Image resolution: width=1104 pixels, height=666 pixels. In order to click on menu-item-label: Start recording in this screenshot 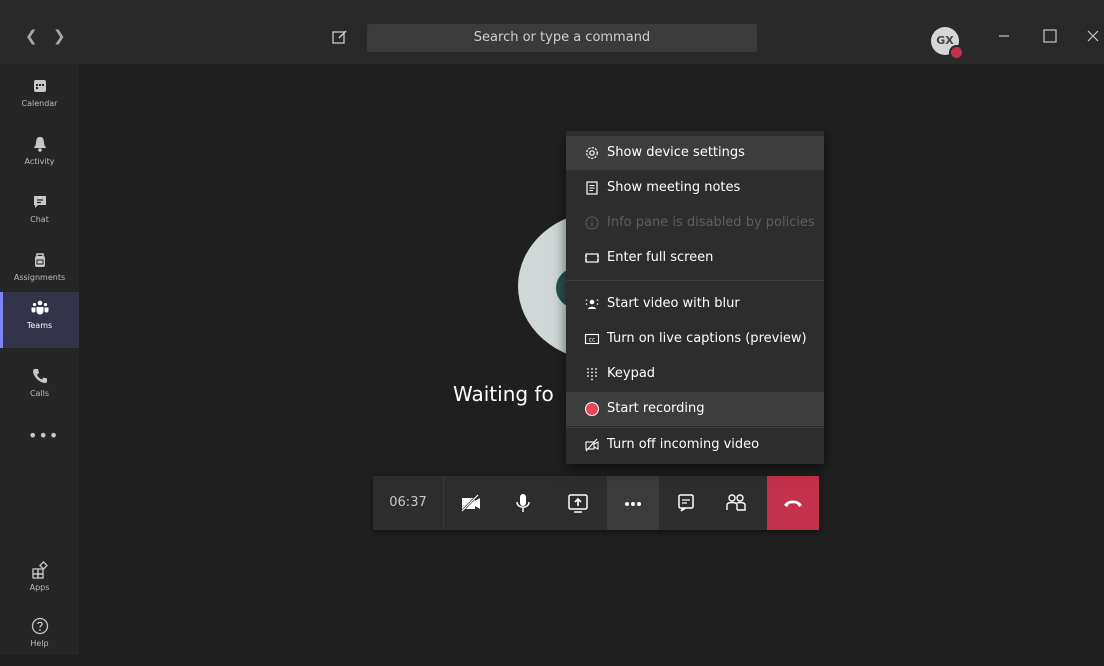, I will do `click(656, 408)`.